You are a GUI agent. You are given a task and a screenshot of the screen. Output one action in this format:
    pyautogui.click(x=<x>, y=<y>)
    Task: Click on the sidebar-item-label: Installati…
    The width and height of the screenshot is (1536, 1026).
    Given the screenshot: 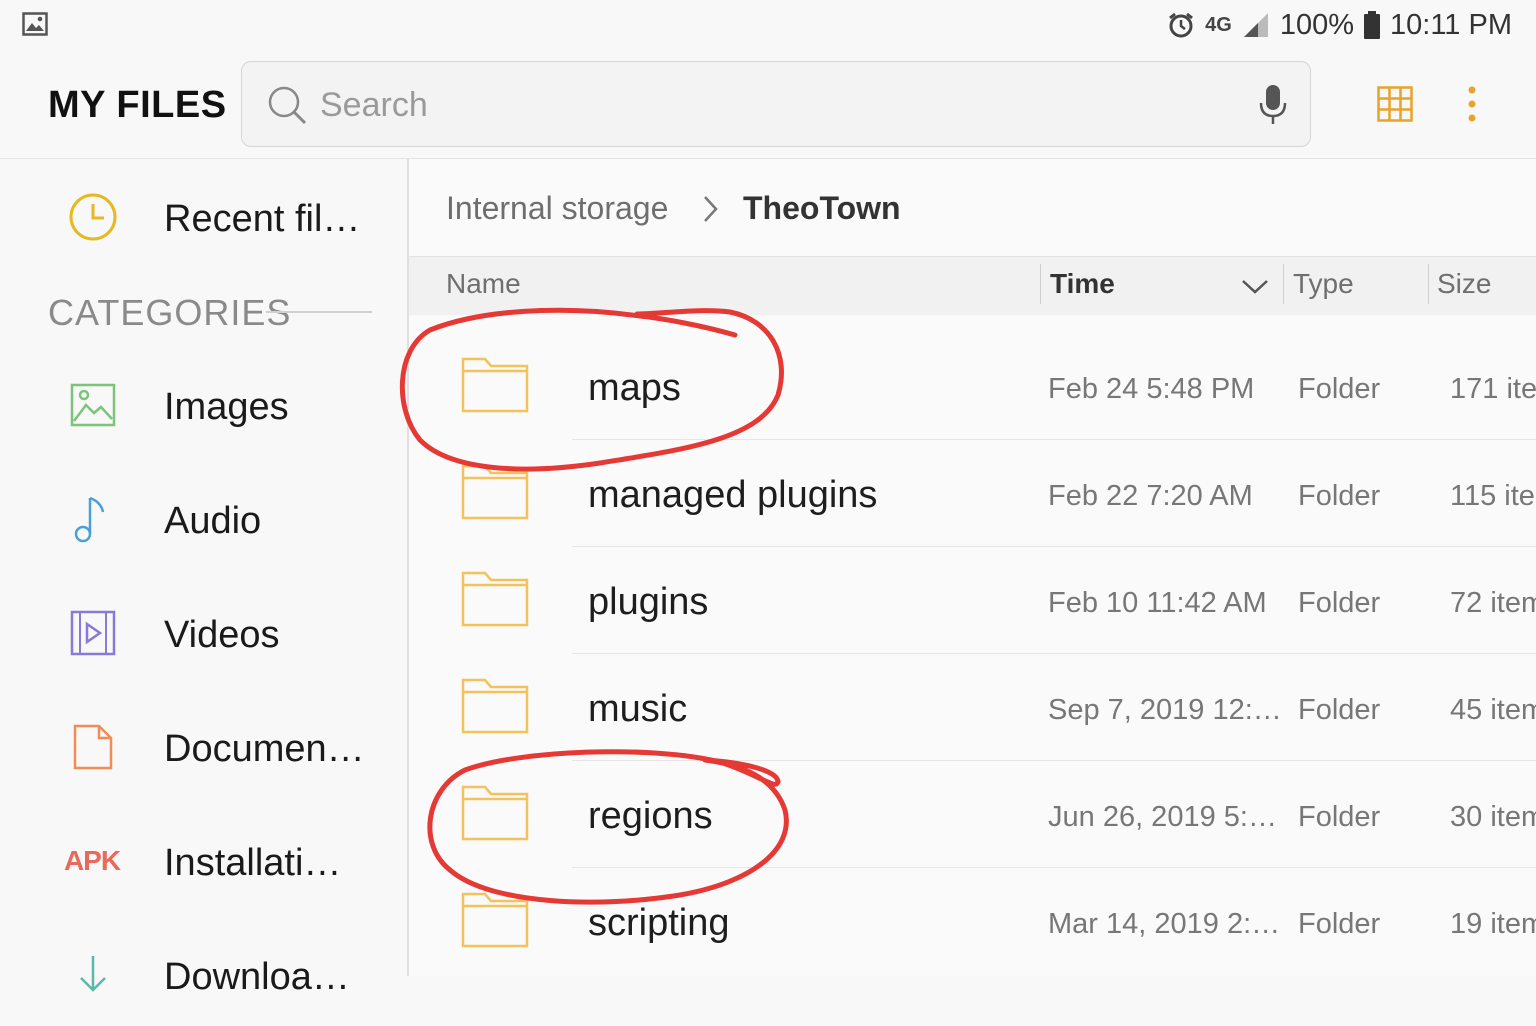 What is the action you would take?
    pyautogui.click(x=253, y=863)
    